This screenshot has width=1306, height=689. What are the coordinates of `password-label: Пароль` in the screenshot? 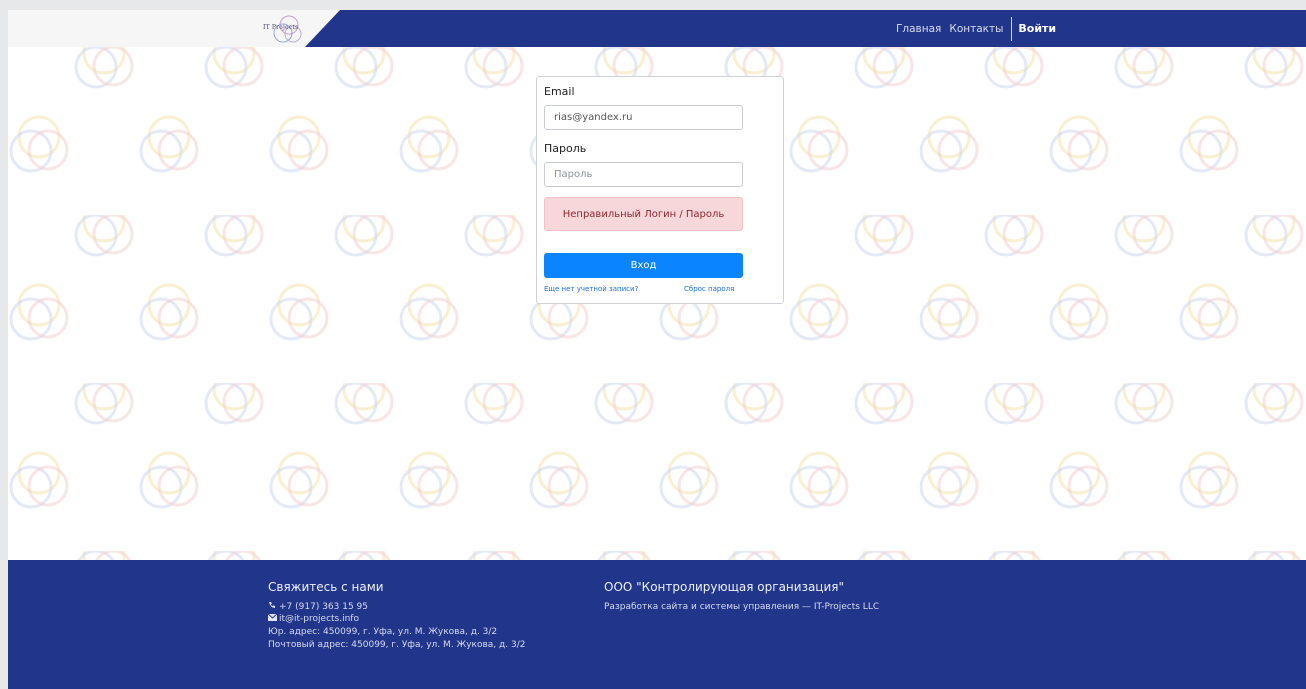 It's located at (565, 148).